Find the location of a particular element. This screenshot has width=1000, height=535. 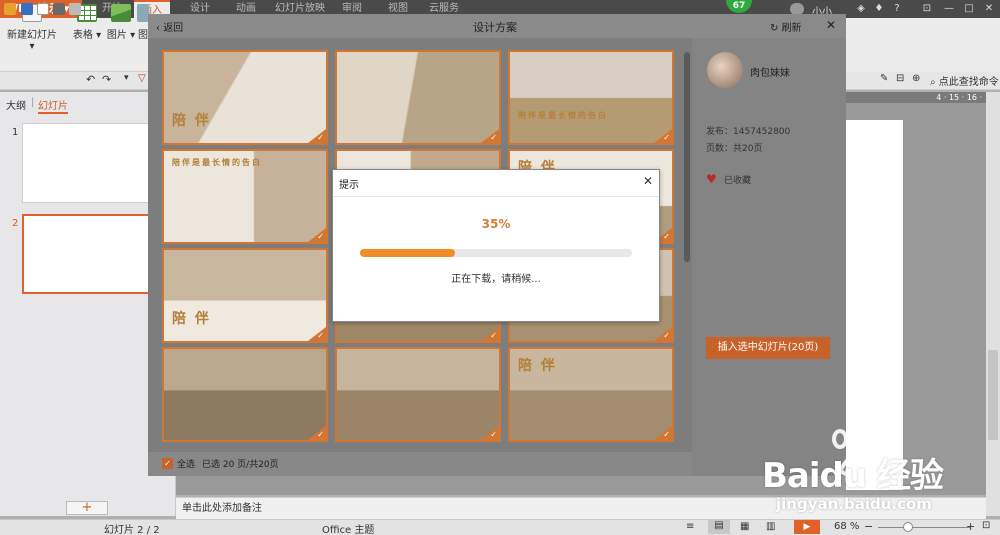

zoom-in-button: + is located at coordinates (970, 526).